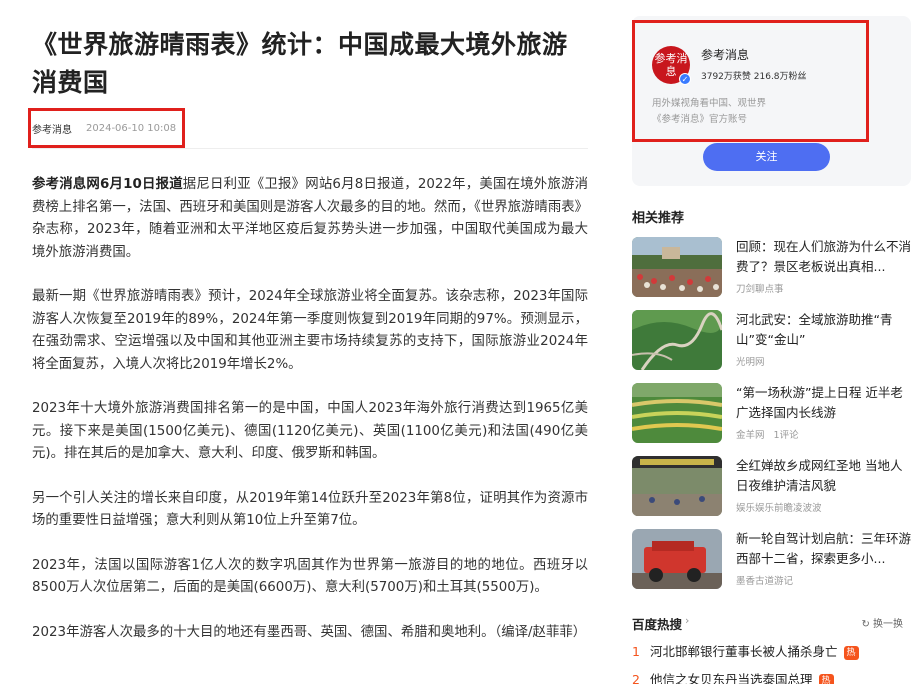  I want to click on title-divider, so click(310, 148).